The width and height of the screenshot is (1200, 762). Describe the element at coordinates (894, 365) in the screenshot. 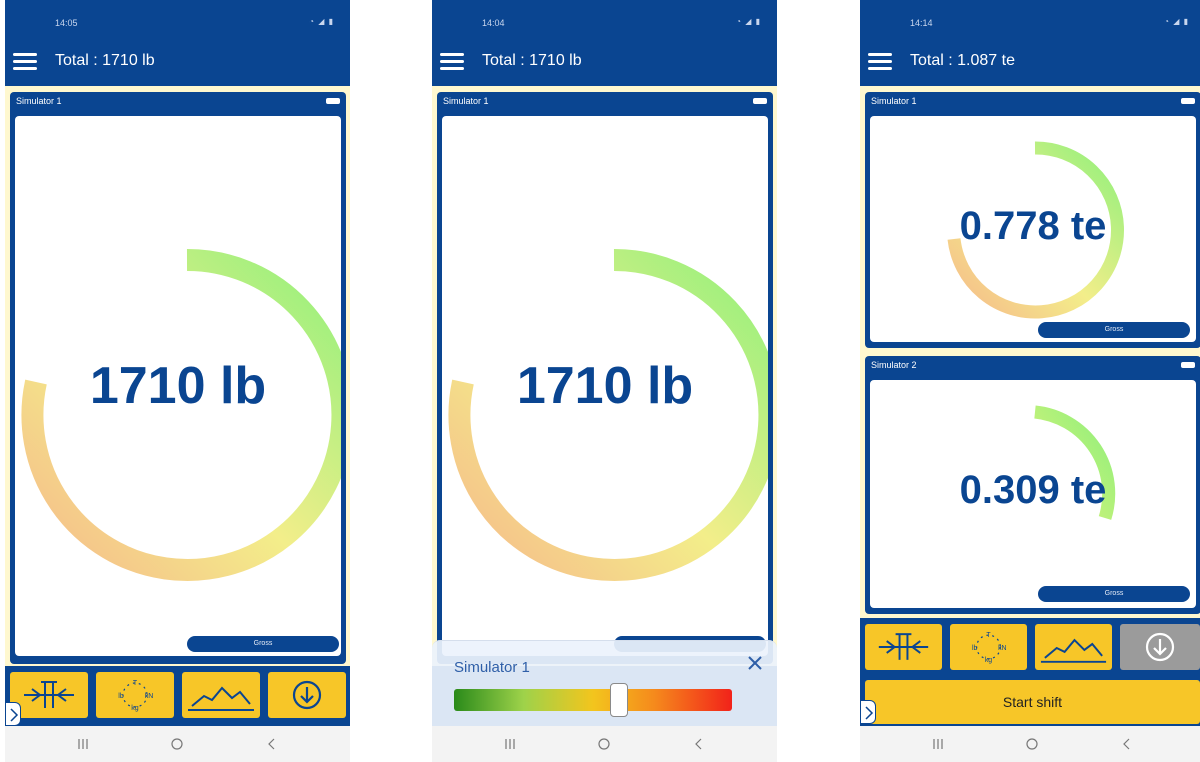

I see `card-title: Simulator 2` at that location.